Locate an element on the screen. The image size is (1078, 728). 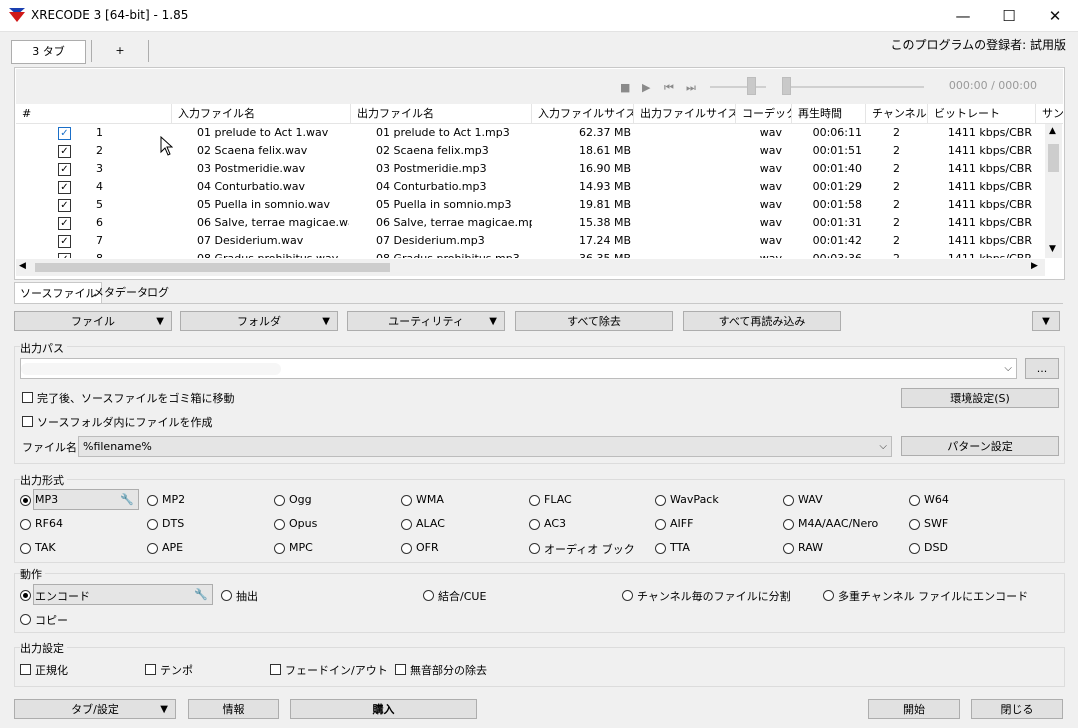
filename-combo: %filename% ⌵ is located at coordinates (485, 446).